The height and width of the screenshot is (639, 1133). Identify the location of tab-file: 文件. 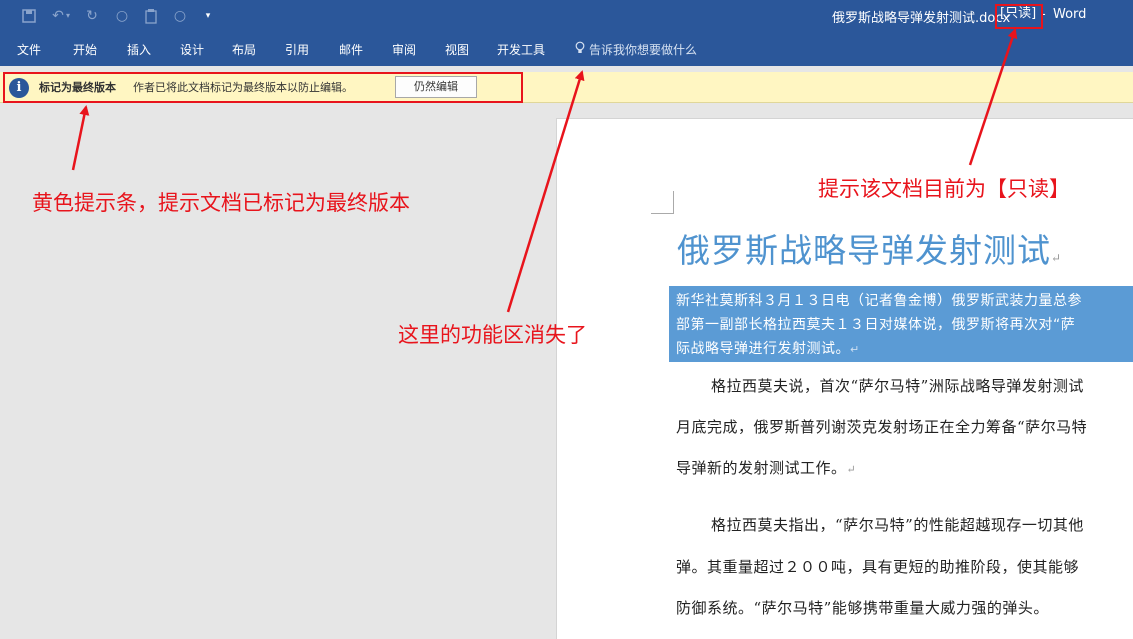
(29, 49).